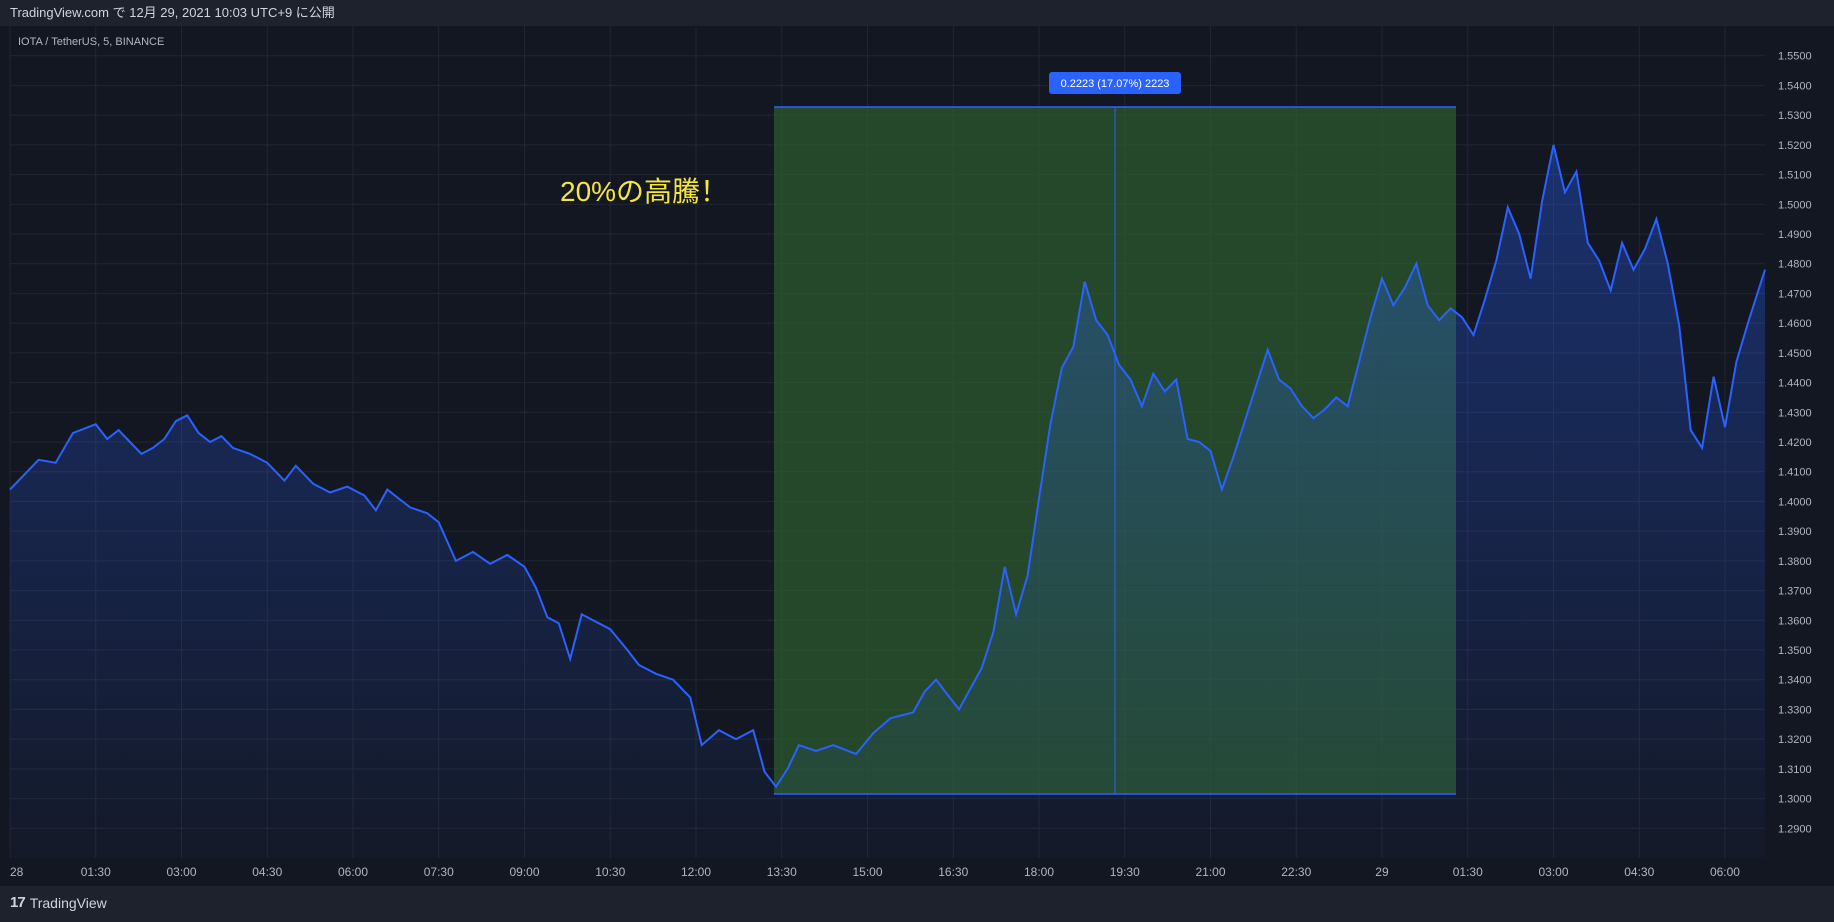 Image resolution: width=1834 pixels, height=922 pixels. What do you see at coordinates (1795, 86) in the screenshot?
I see `y-tick-label: 1.5400` at bounding box center [1795, 86].